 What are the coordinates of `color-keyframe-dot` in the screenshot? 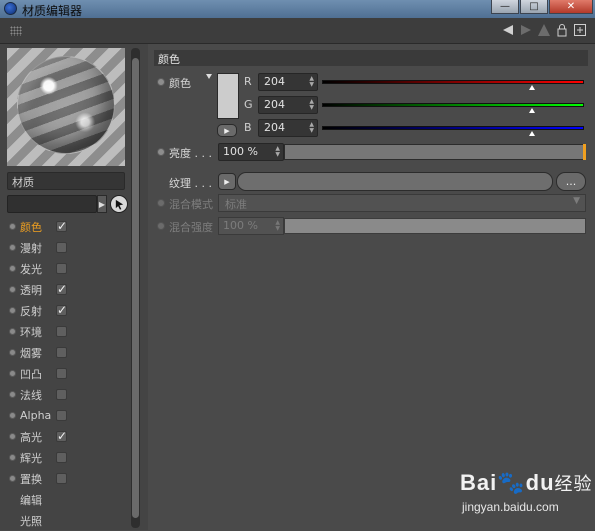 It's located at (161, 82).